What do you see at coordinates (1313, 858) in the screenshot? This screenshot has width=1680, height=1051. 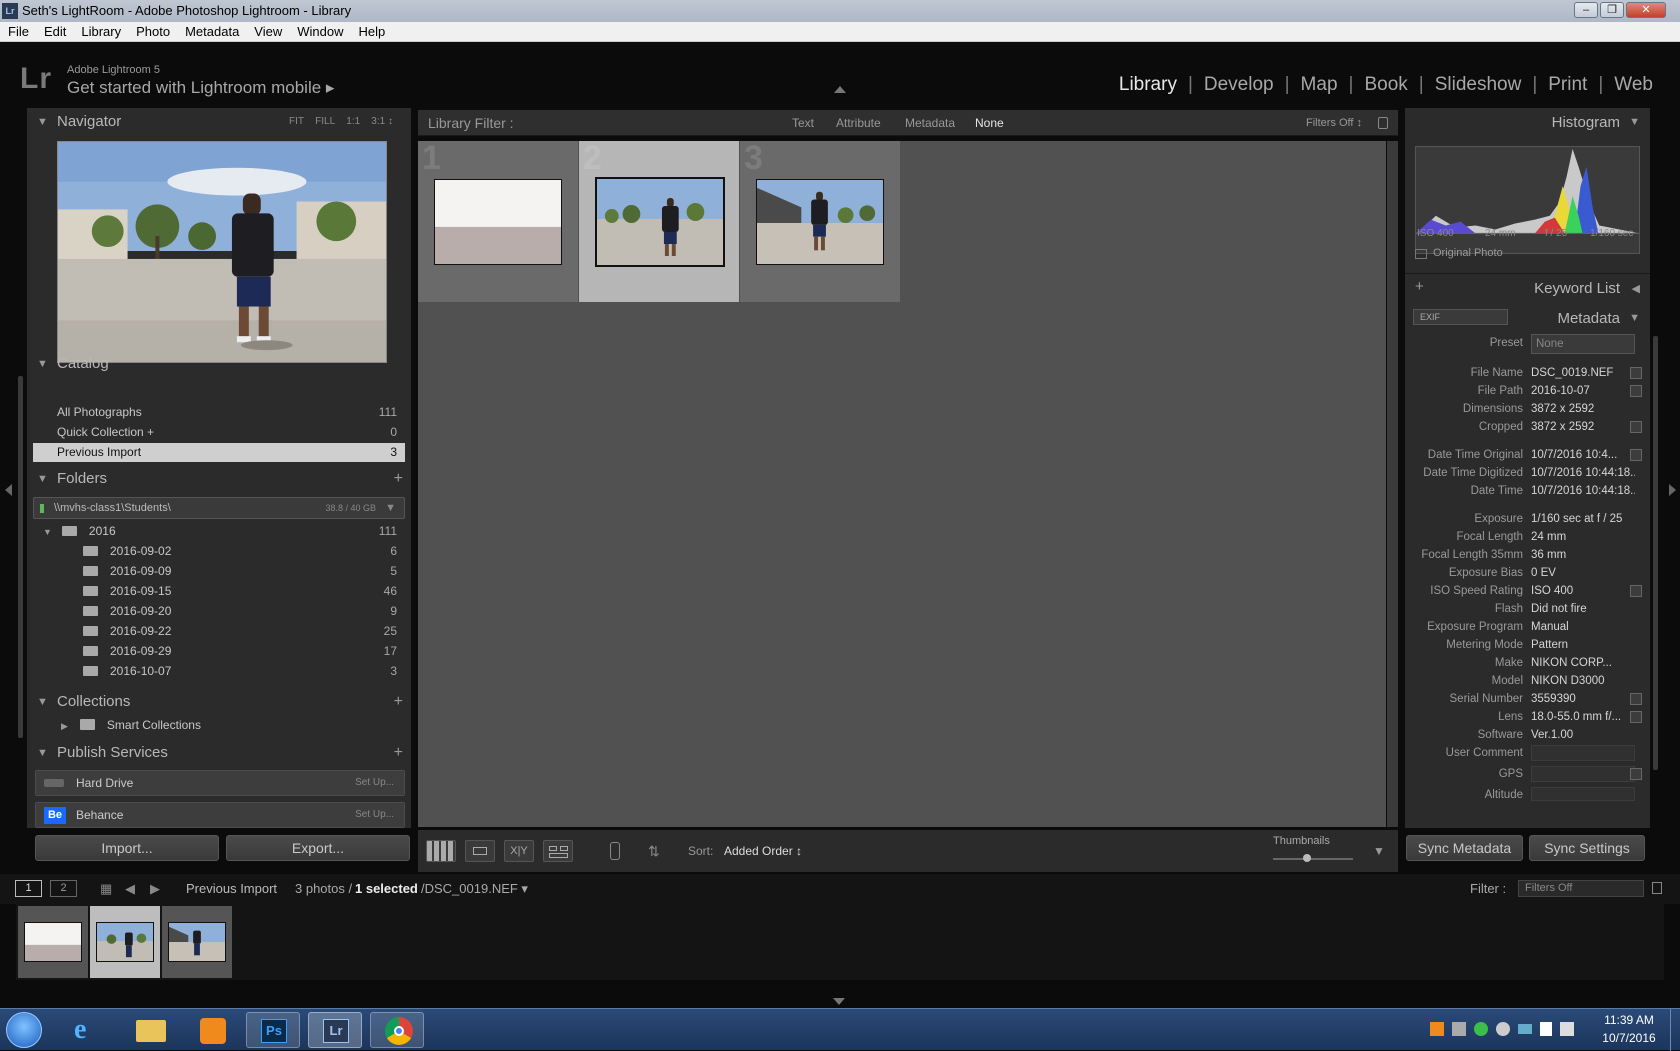 I see `thumbnail-size-slider` at bounding box center [1313, 858].